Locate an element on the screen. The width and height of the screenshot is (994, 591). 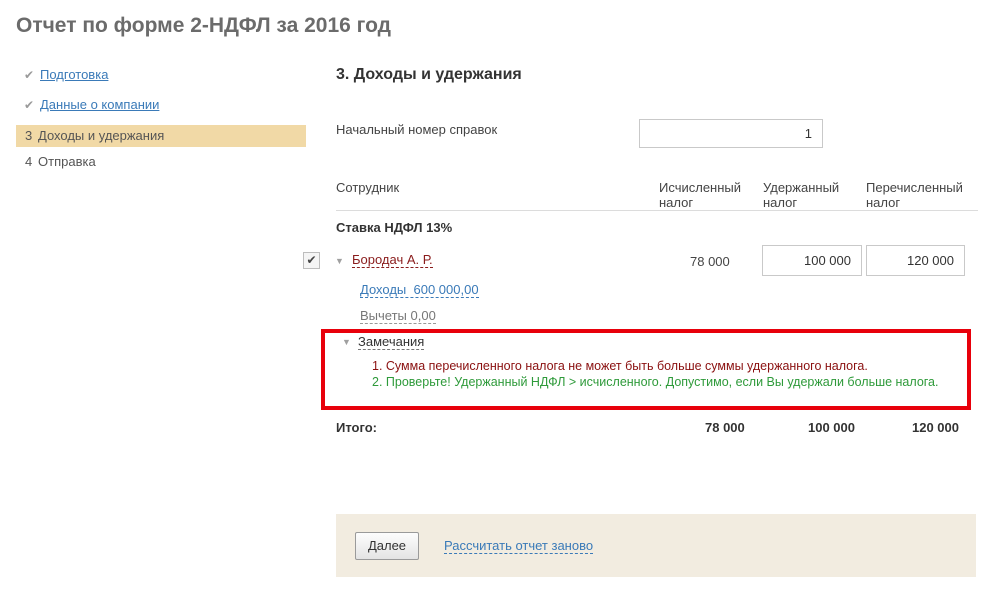
employee-name-link: Бородач А. Р. is located at coordinates (392, 260).